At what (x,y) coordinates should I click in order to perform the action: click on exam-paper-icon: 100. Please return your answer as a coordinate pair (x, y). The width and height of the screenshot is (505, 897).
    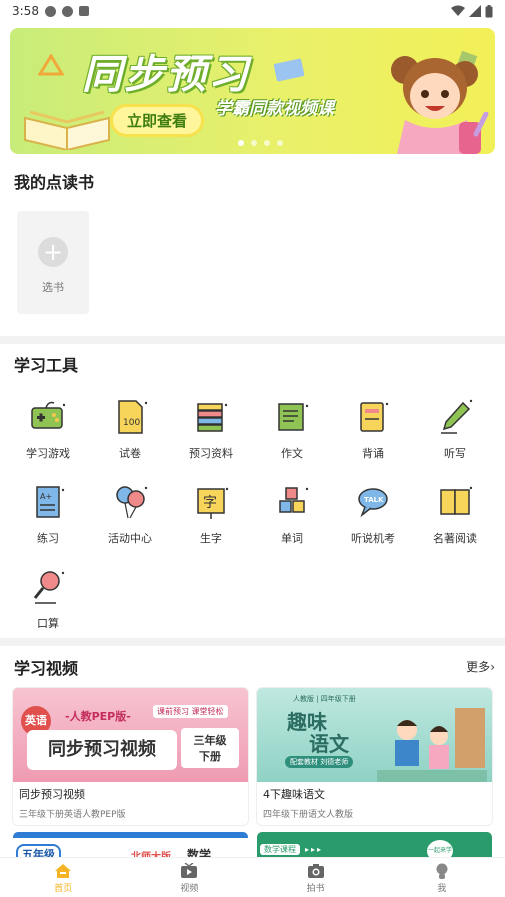
    Looking at the image, I should click on (133, 417).